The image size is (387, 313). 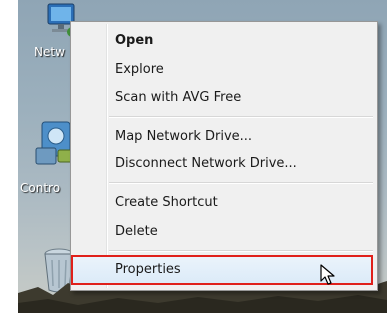 What do you see at coordinates (327, 274) in the screenshot?
I see `mouse-pointer-icon` at bounding box center [327, 274].